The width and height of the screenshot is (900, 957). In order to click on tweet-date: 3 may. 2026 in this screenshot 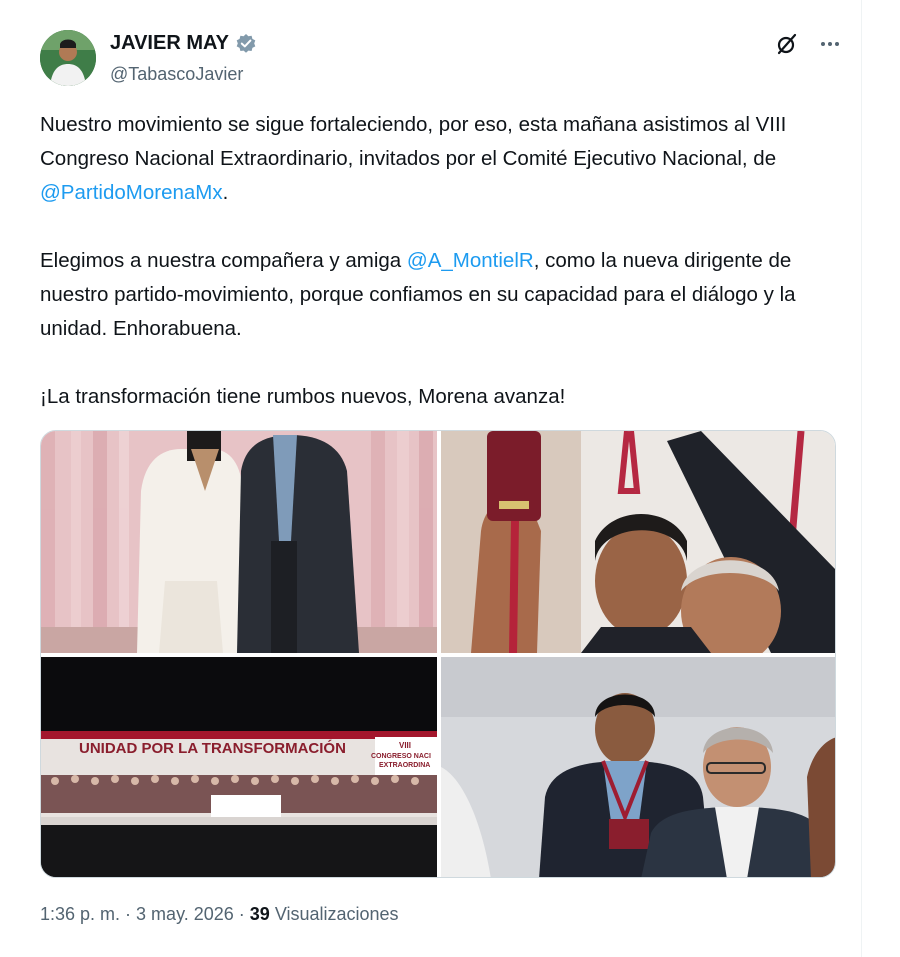, I will do `click(185, 914)`.